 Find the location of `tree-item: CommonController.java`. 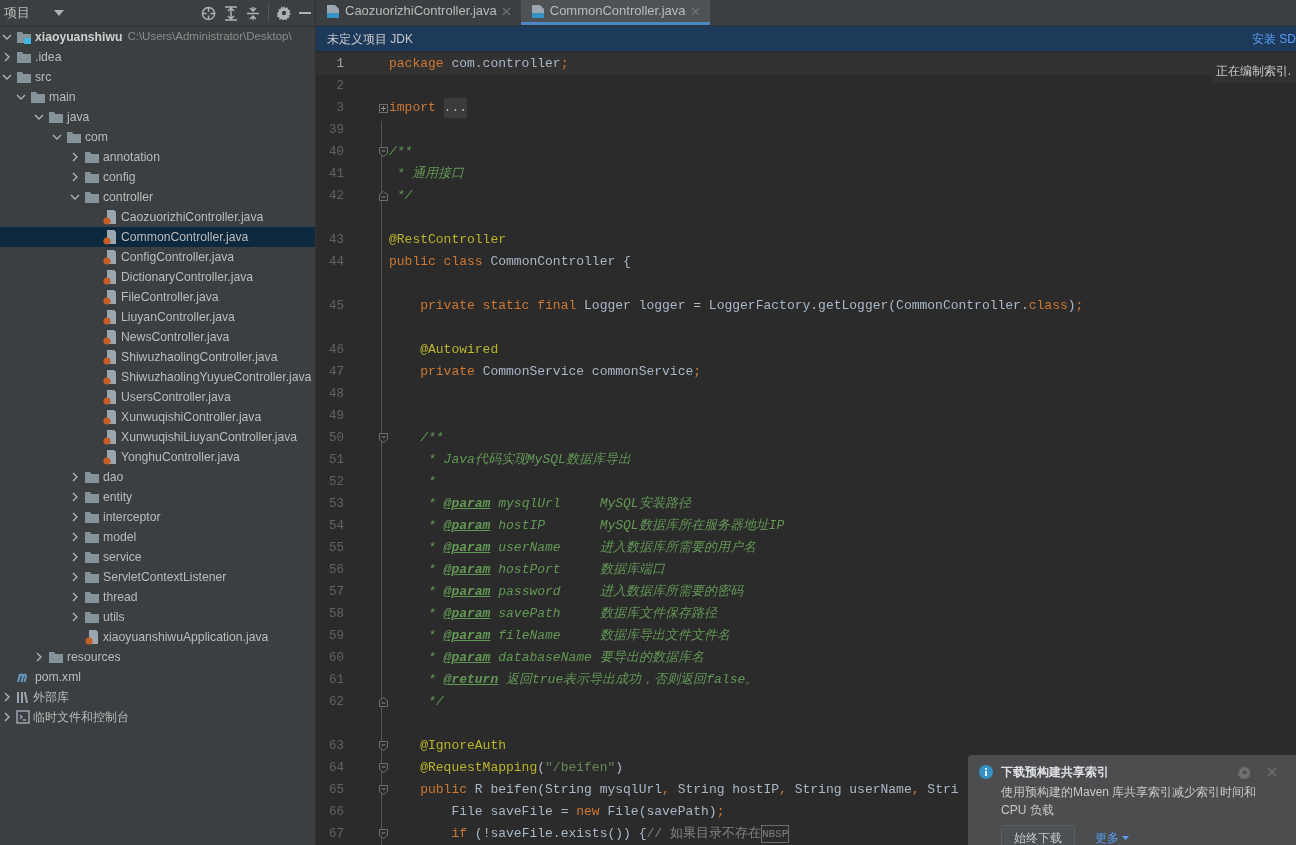

tree-item: CommonController.java is located at coordinates (185, 237).